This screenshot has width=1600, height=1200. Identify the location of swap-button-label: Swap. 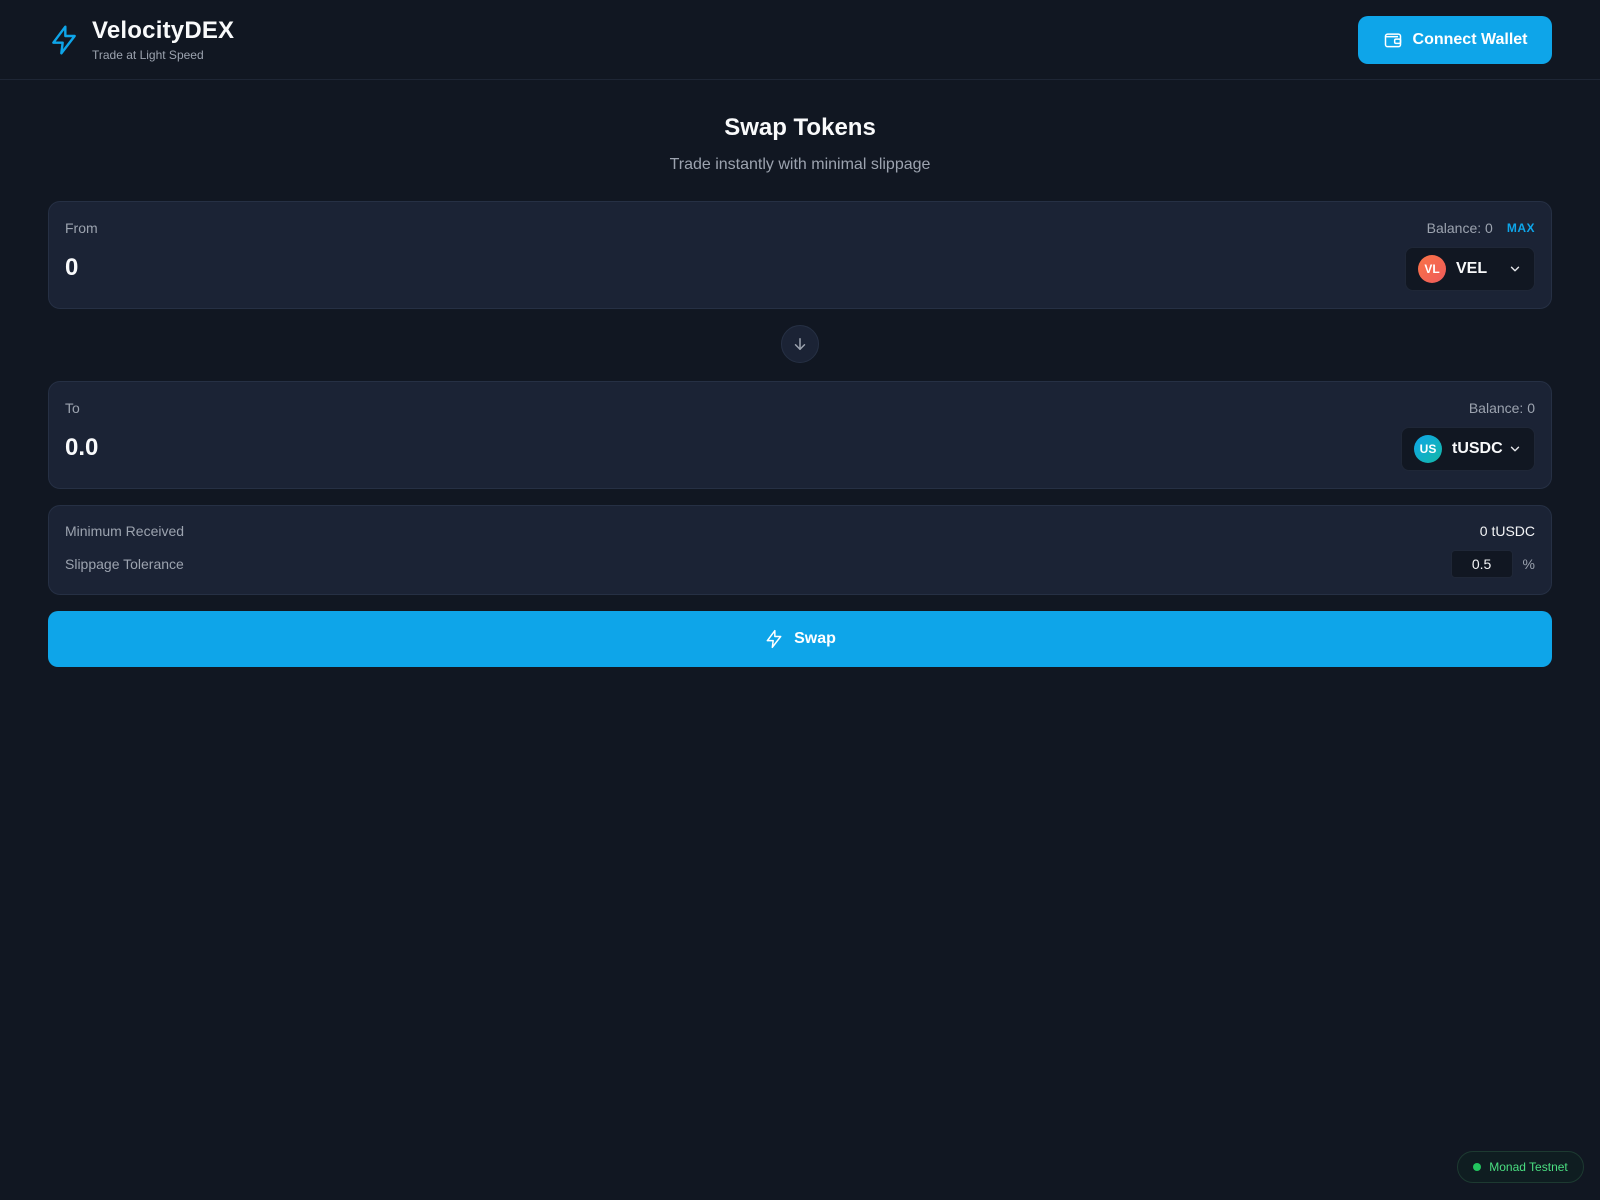
(815, 638).